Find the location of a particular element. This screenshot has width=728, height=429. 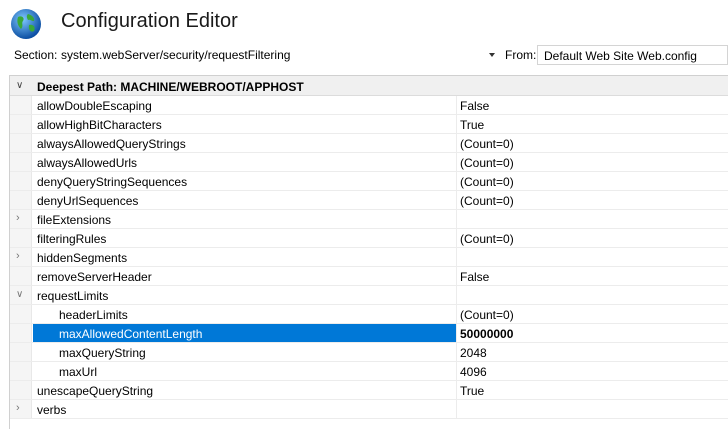

property-name: requestLimits is located at coordinates (73, 296).